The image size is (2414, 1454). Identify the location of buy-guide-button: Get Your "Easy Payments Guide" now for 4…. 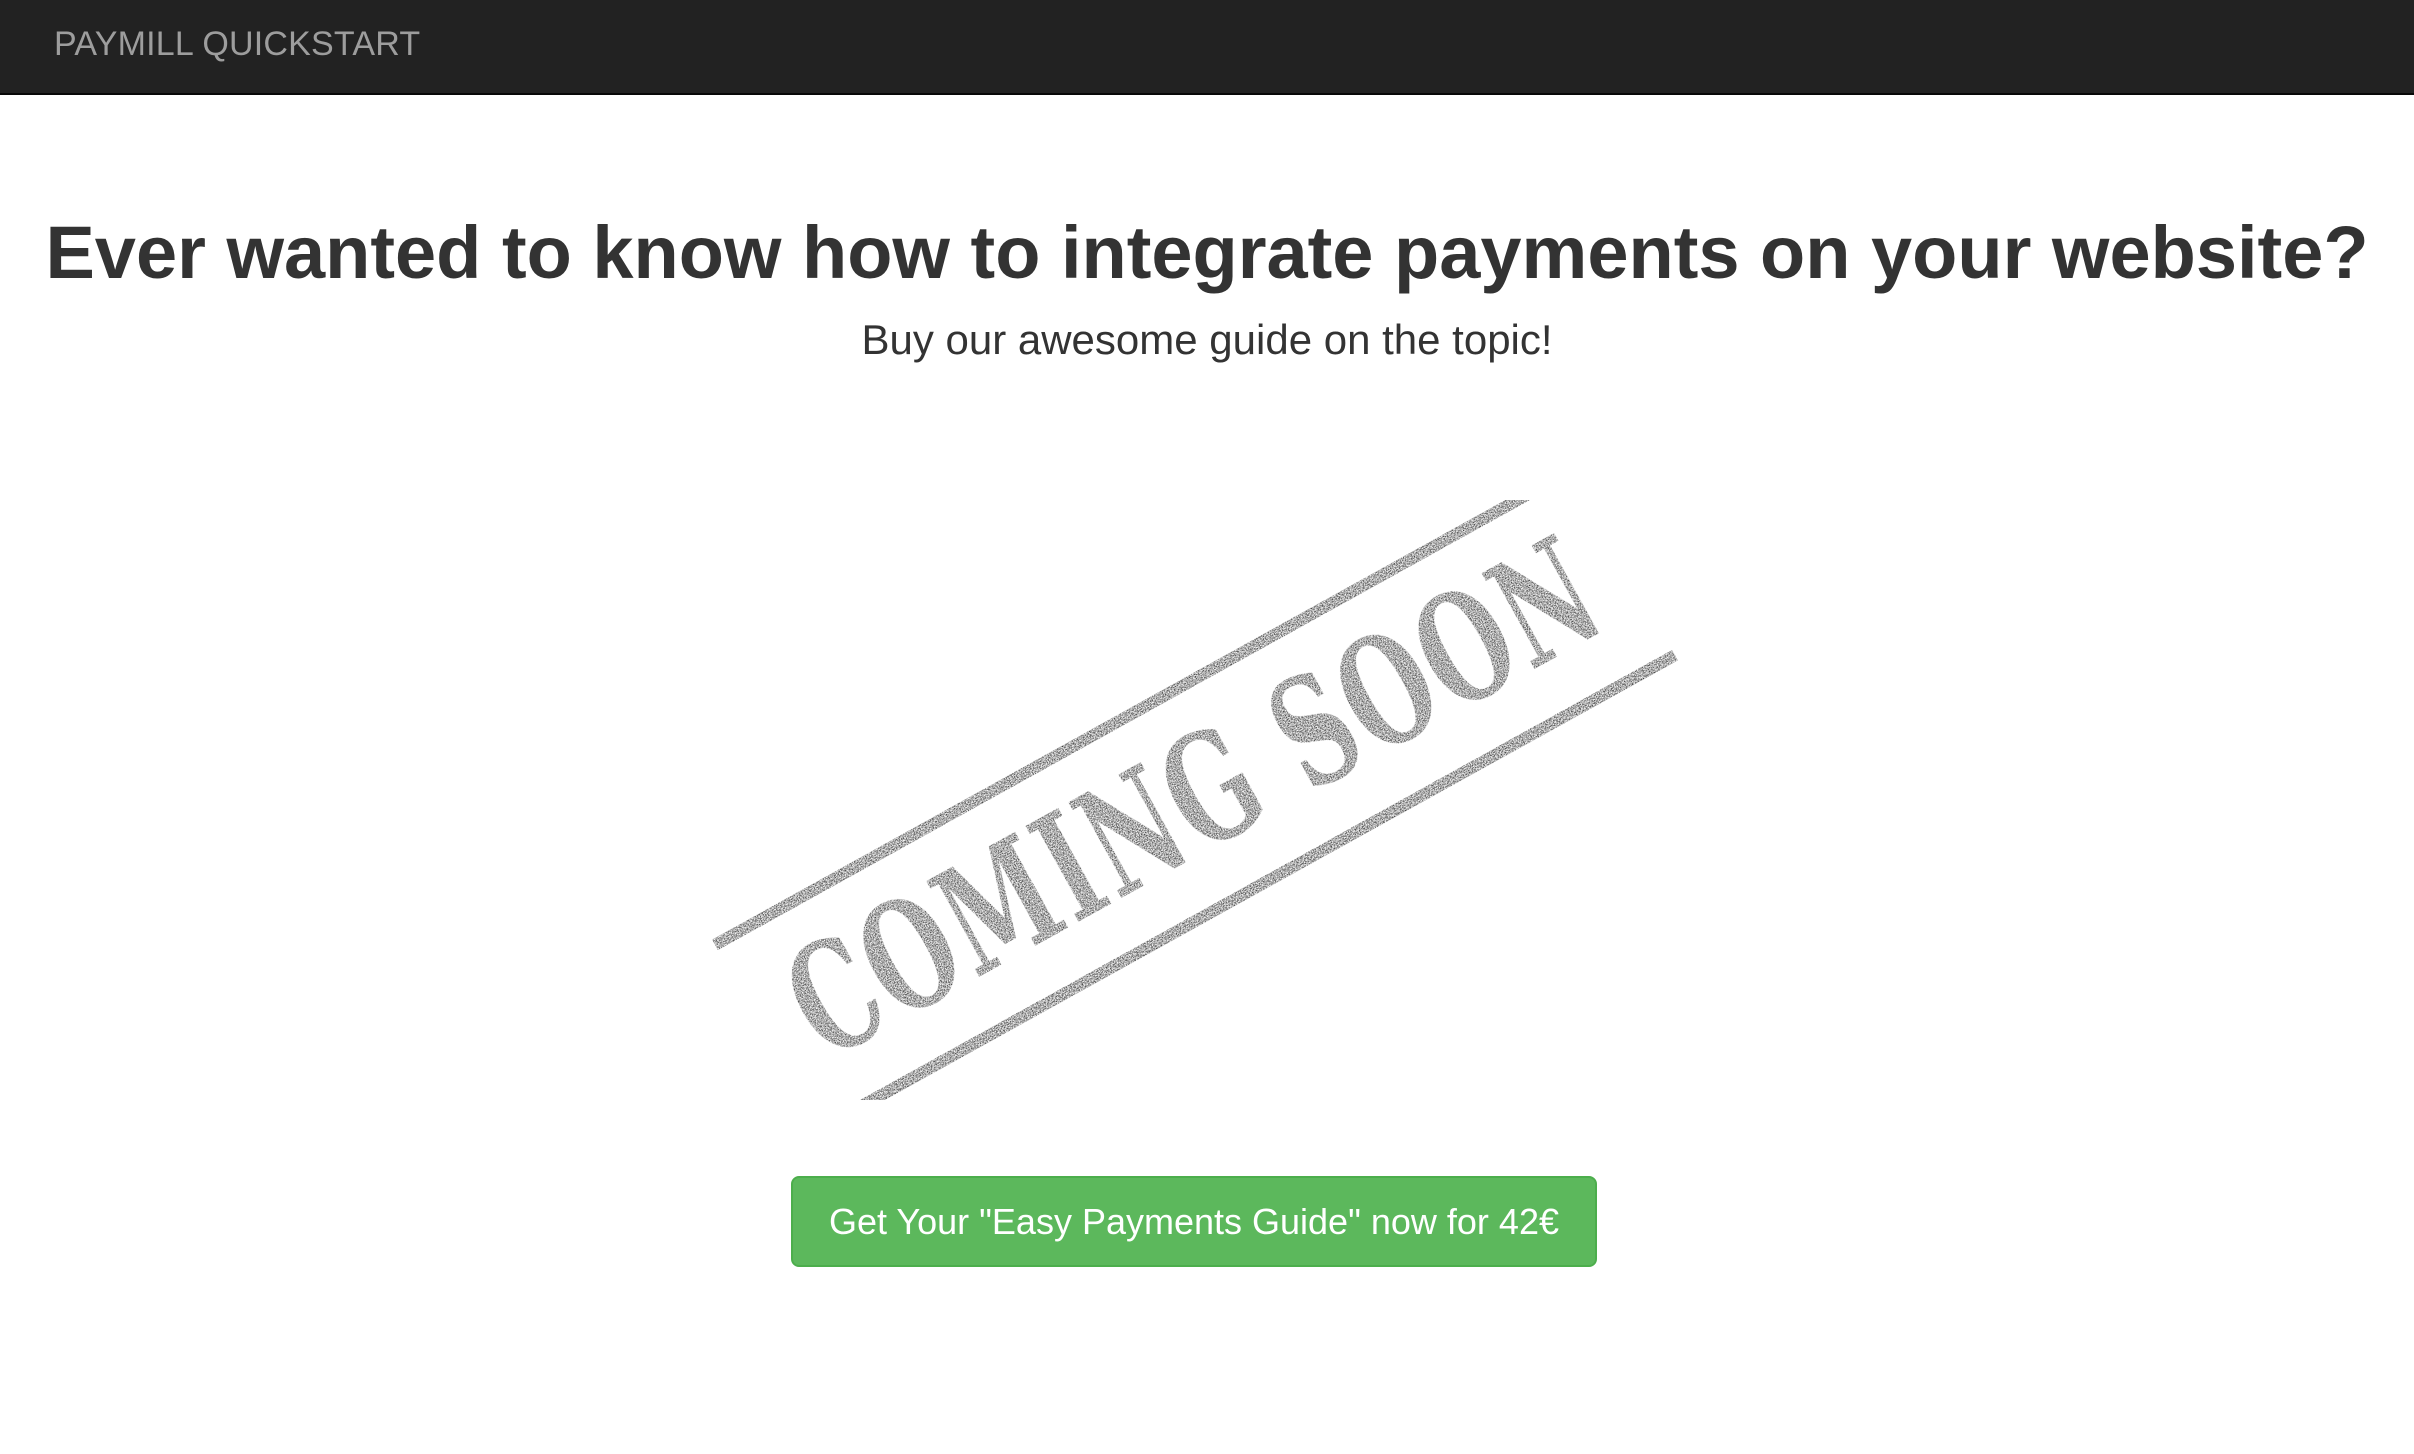
(1194, 1221).